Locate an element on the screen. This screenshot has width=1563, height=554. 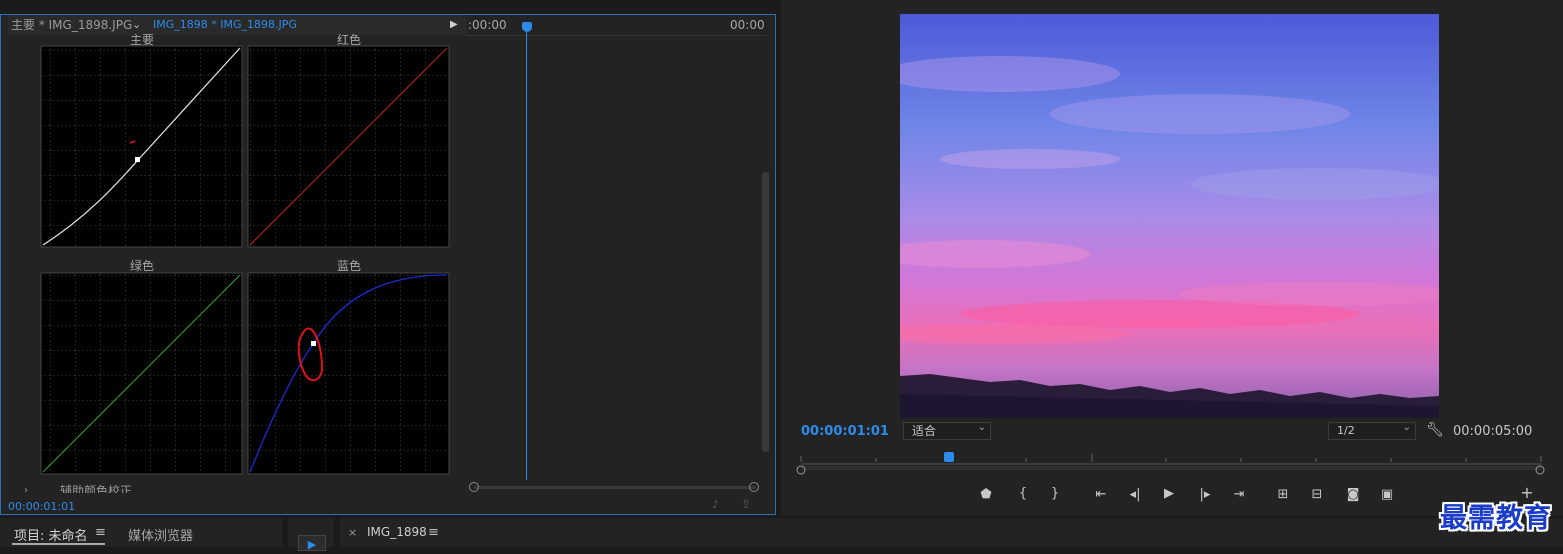
horizontal-scroll-track is located at coordinates (615, 487).